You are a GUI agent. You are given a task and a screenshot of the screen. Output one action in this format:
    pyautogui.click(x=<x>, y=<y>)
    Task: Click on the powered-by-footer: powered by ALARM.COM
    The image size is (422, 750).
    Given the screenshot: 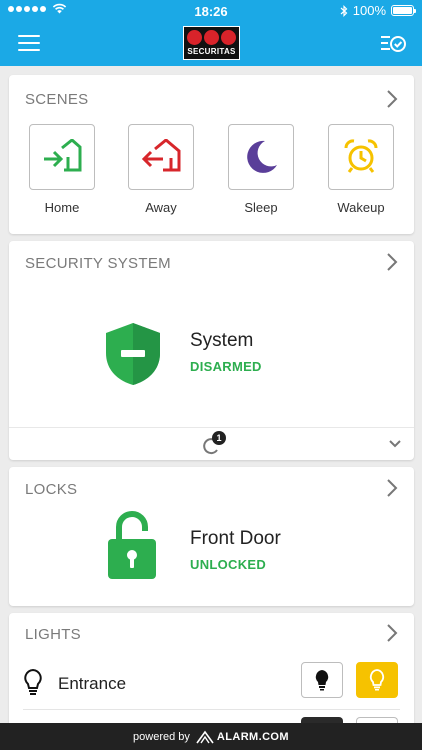 What is the action you would take?
    pyautogui.click(x=211, y=736)
    